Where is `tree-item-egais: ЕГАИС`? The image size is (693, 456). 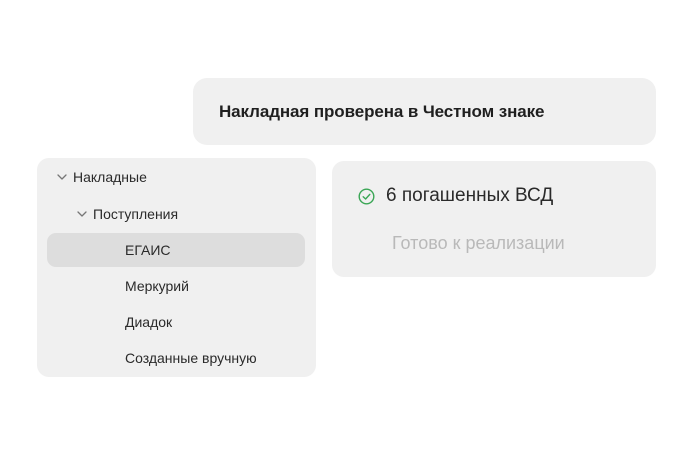 tree-item-egais: ЕГАИС is located at coordinates (148, 250).